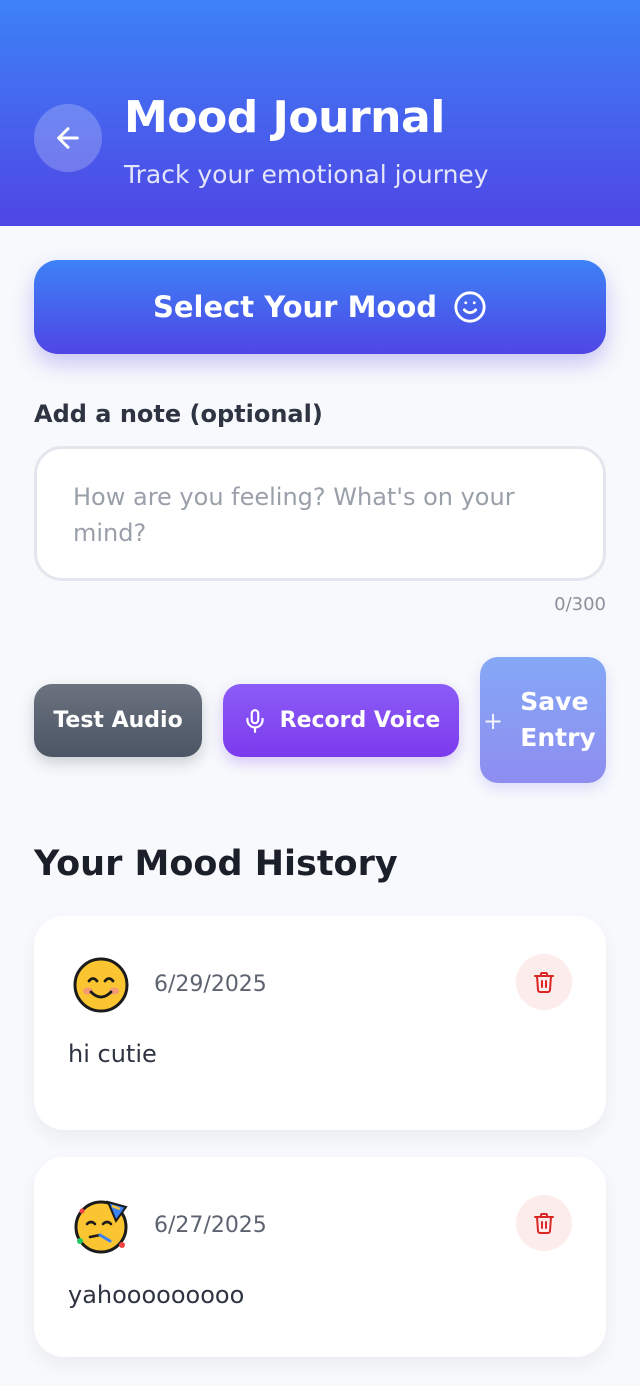 The width and height of the screenshot is (640, 1386). I want to click on plus-icon: +, so click(493, 721).